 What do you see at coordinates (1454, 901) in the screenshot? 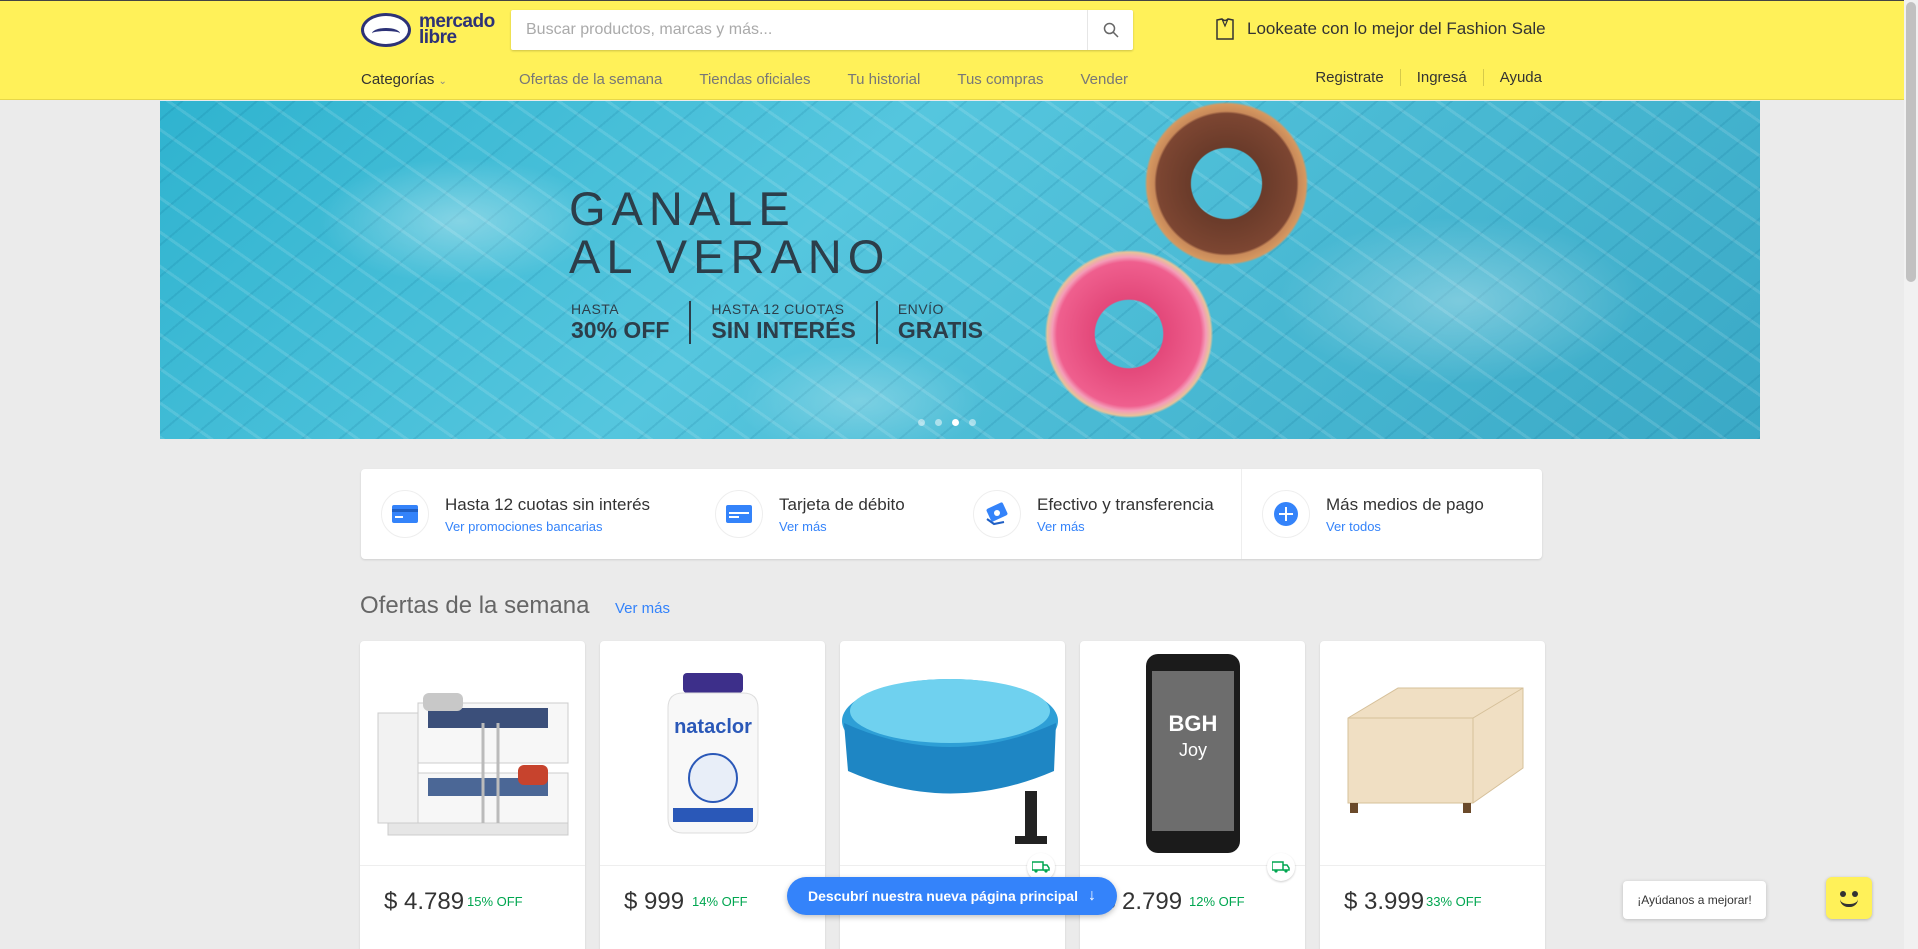
I see `product-discount: 33% OFF` at bounding box center [1454, 901].